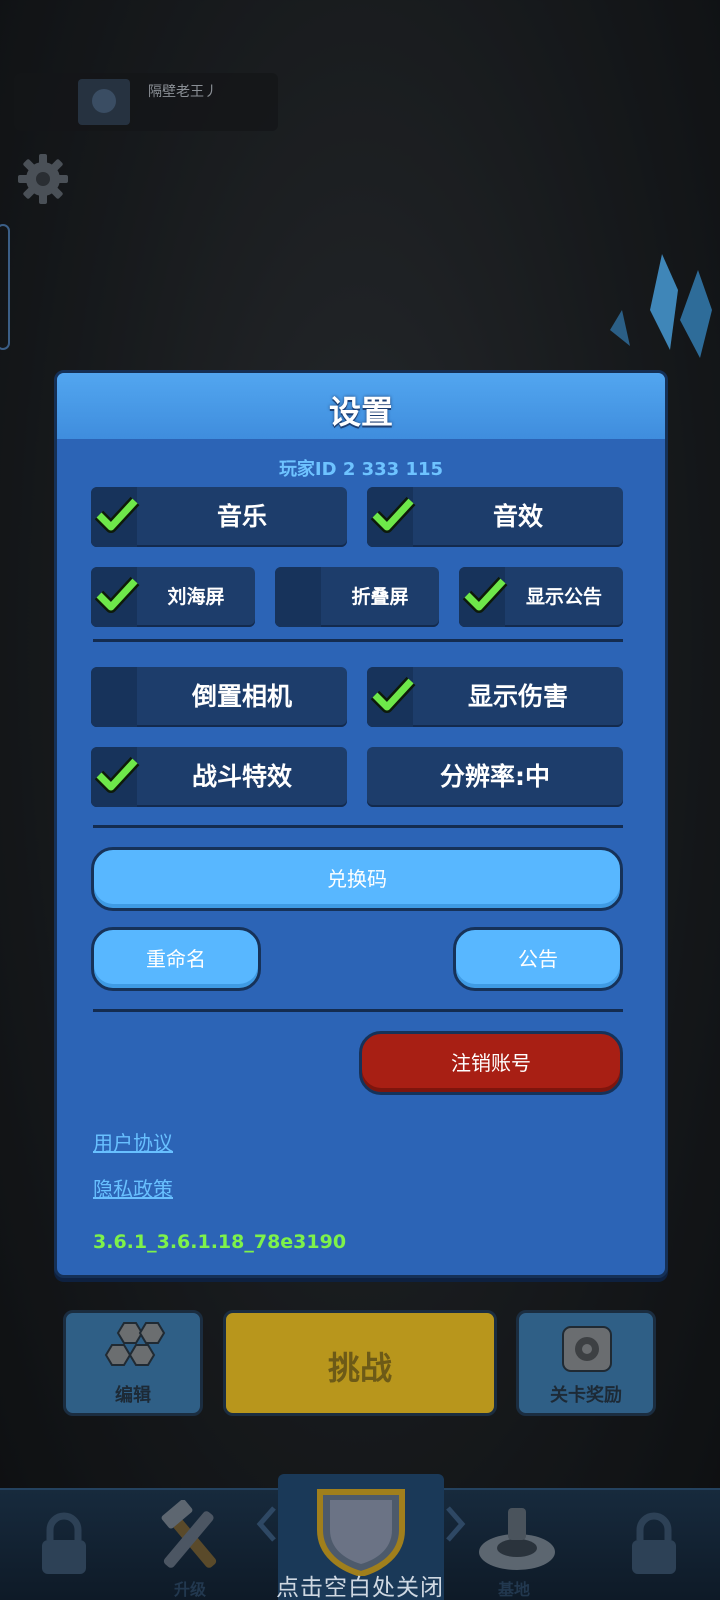 The width and height of the screenshot is (720, 1600). What do you see at coordinates (517, 516) in the screenshot?
I see `toggle-label: 音效` at bounding box center [517, 516].